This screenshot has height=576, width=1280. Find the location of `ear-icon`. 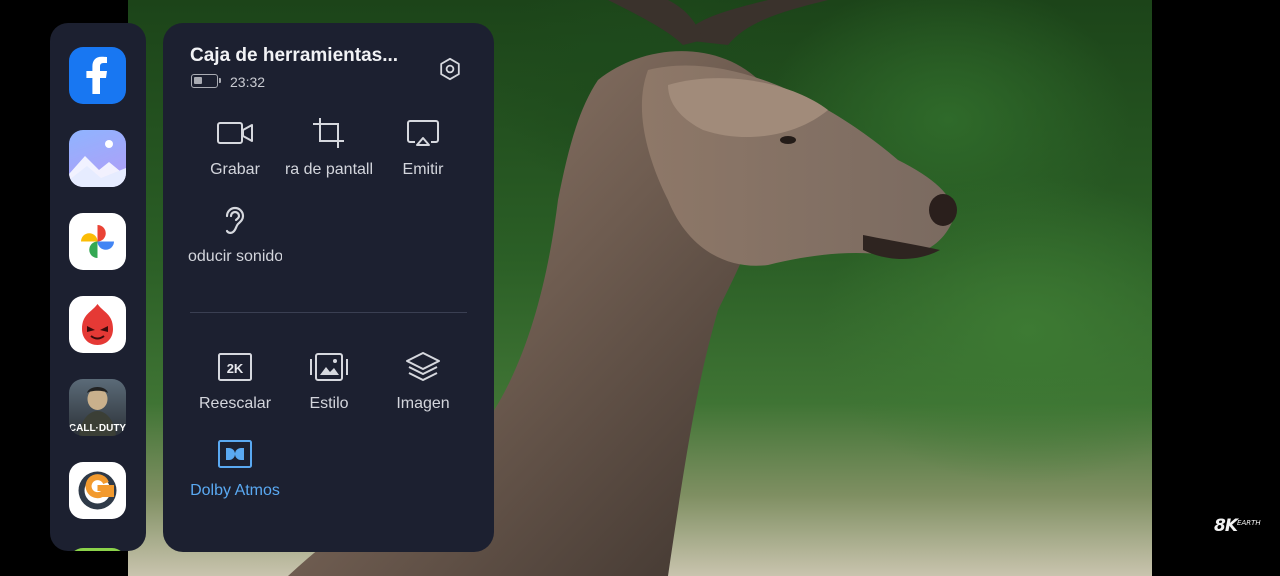

ear-icon is located at coordinates (235, 220).